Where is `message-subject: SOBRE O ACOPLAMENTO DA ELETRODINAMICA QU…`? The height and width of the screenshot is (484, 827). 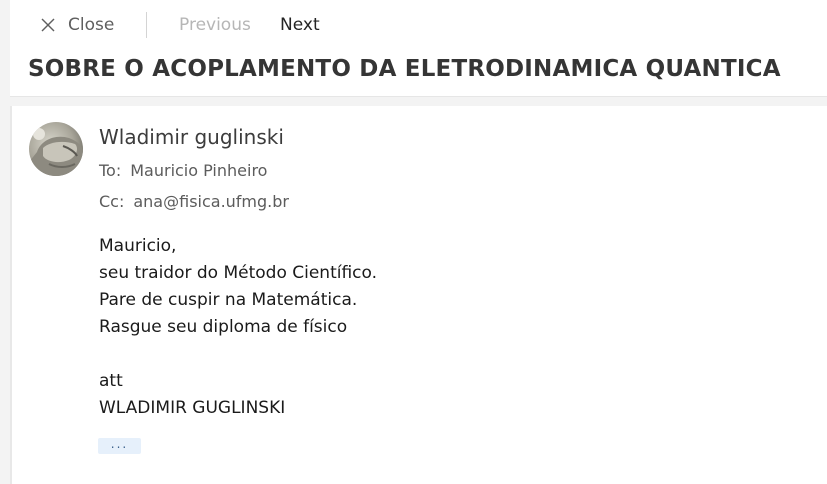
message-subject: SOBRE O ACOPLAMENTO DA ELETRODINAMICA QU… is located at coordinates (404, 69).